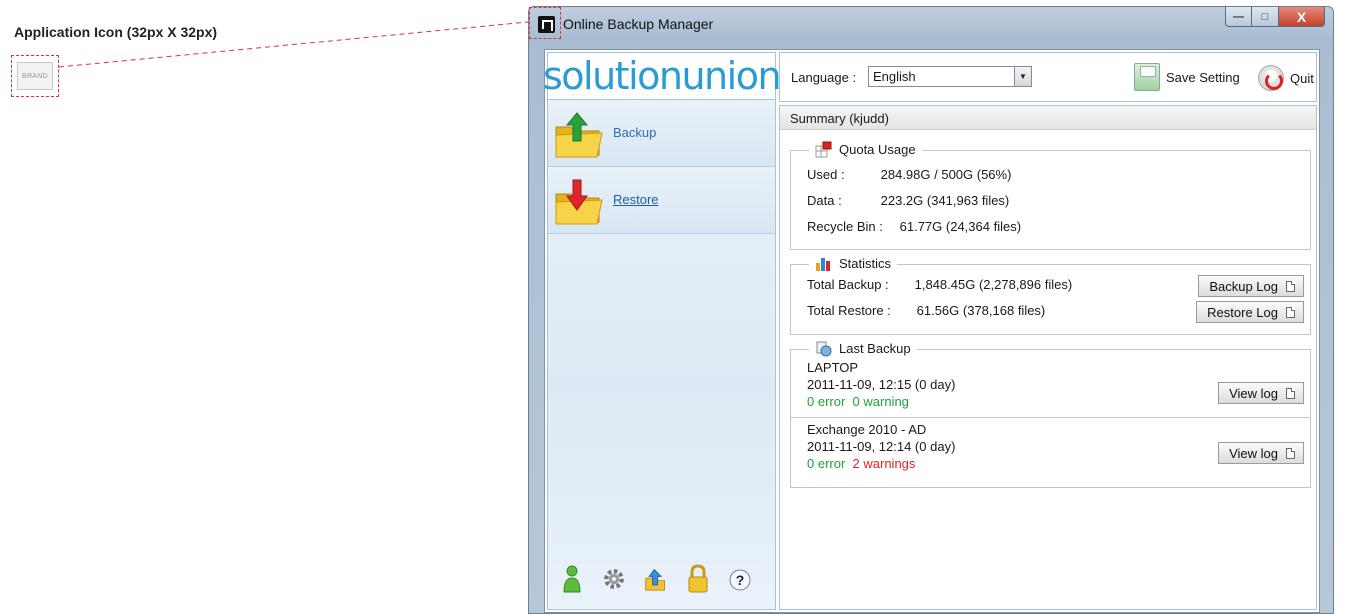 The height and width of the screenshot is (614, 1346). I want to click on last-backup-title: Last Backup, so click(875, 348).